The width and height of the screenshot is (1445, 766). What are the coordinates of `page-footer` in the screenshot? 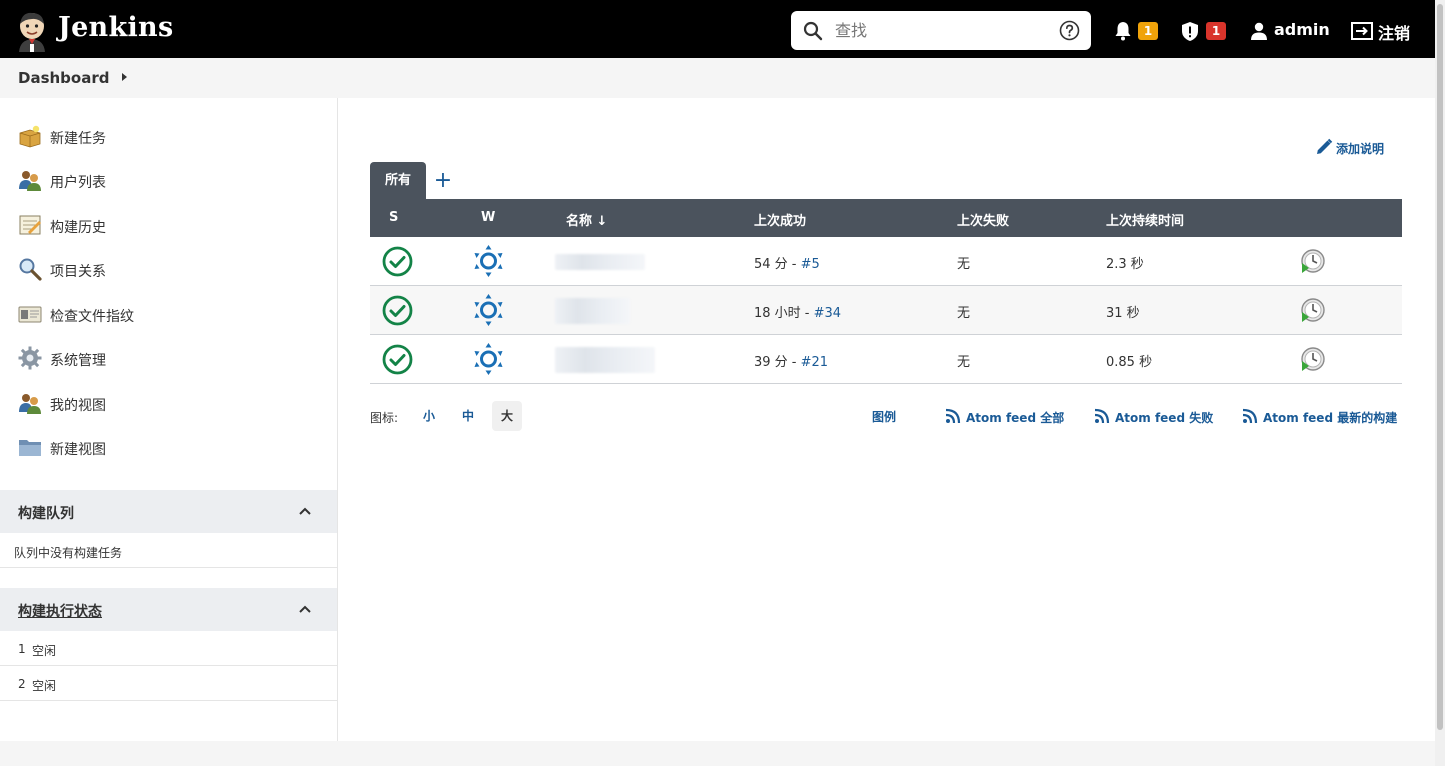 It's located at (722, 753).